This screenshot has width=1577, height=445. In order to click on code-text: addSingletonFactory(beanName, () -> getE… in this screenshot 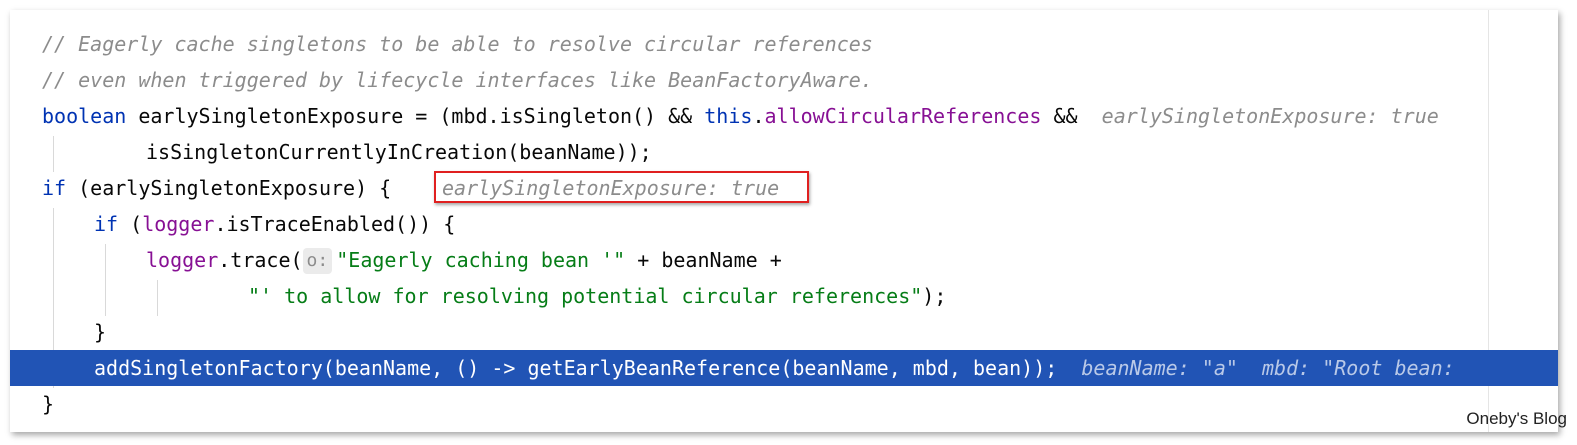, I will do `click(576, 368)`.